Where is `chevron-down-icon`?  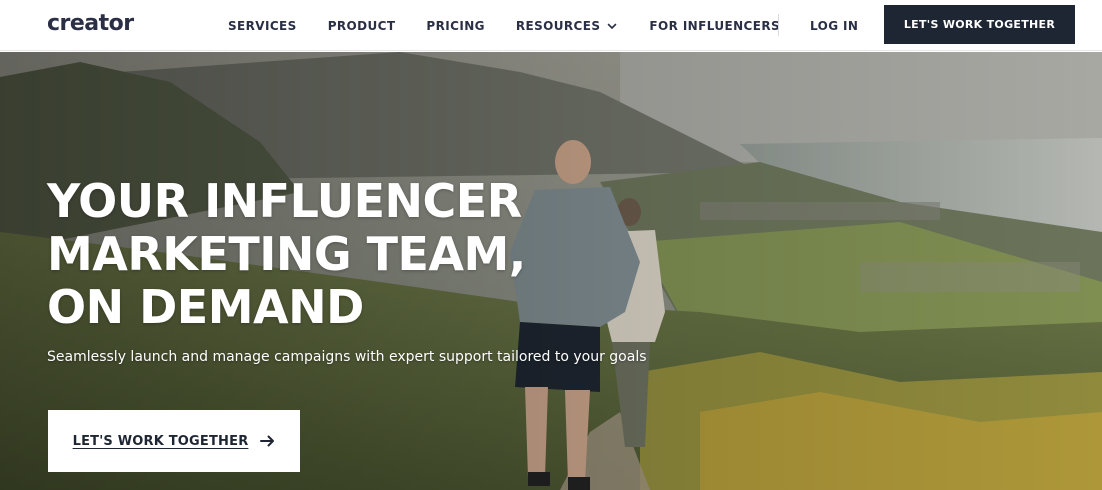
chevron-down-icon is located at coordinates (612, 26).